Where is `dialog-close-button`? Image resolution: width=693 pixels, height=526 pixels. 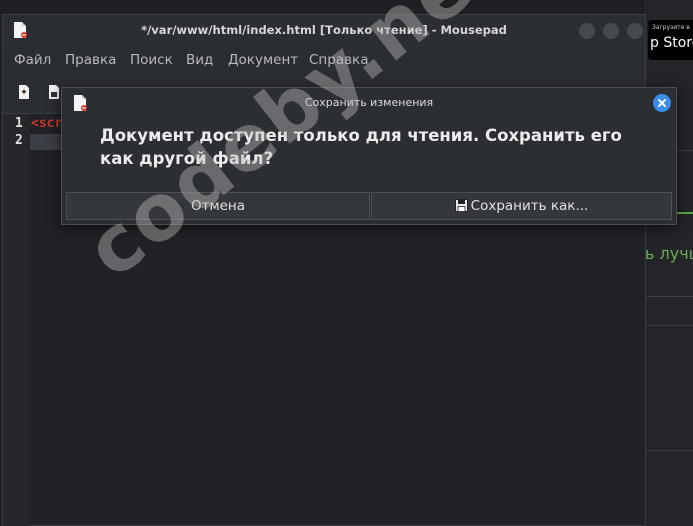
dialog-close-button is located at coordinates (662, 103).